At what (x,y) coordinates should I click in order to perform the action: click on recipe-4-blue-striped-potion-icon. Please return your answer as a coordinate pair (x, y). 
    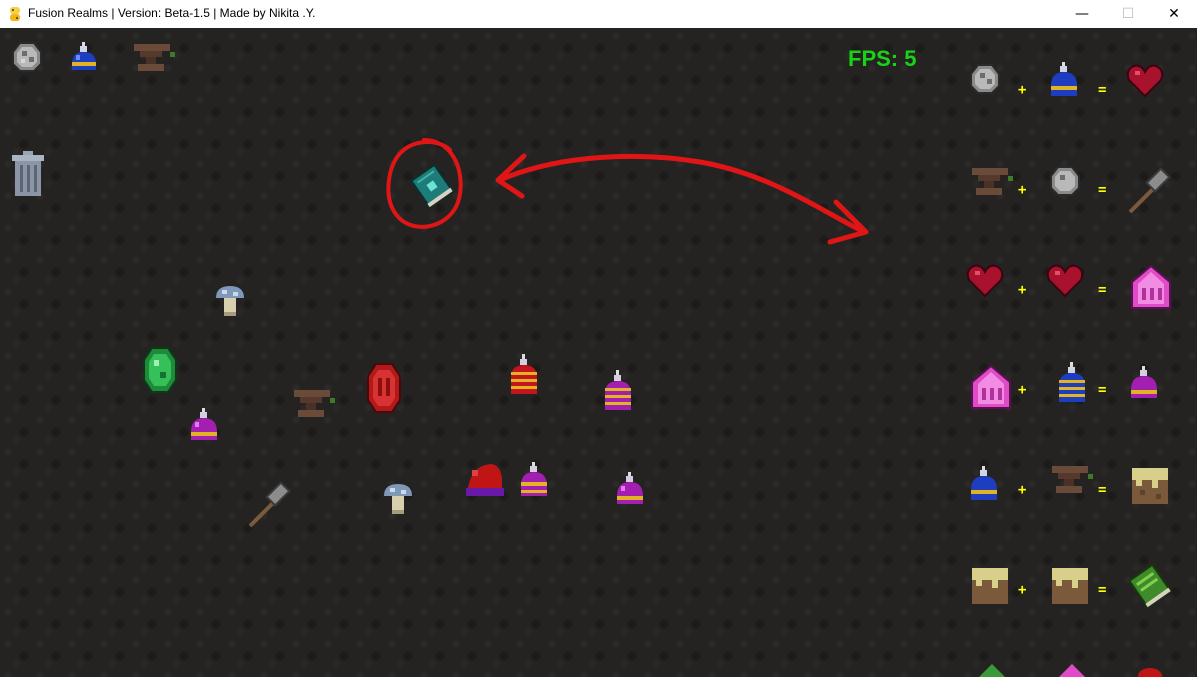
    Looking at the image, I should click on (1072, 382).